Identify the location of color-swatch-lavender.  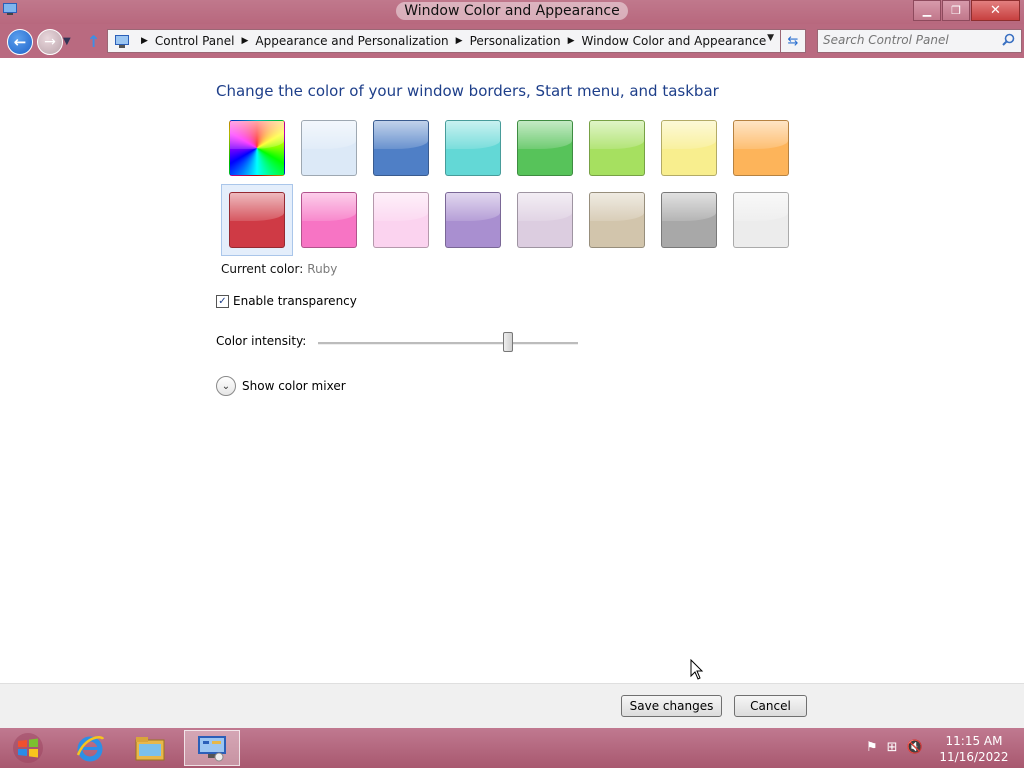
(545, 220).